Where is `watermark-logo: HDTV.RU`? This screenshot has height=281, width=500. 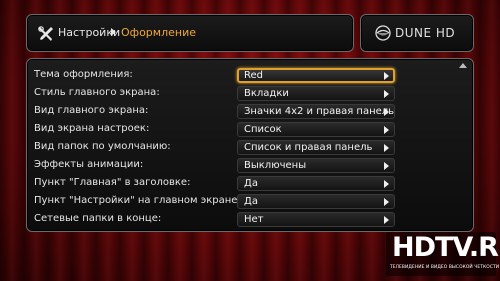
watermark-logo: HDTV.RU is located at coordinates (446, 247).